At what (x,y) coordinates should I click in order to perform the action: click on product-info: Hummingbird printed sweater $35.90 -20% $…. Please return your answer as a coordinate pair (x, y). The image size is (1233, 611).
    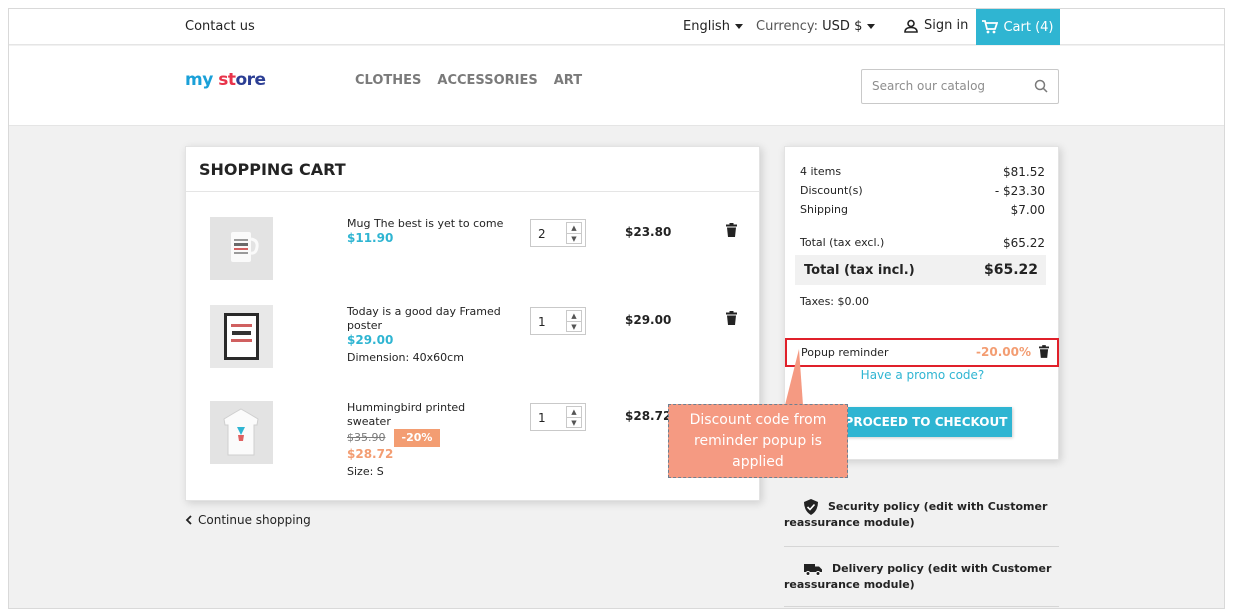
    Looking at the image, I should click on (427, 440).